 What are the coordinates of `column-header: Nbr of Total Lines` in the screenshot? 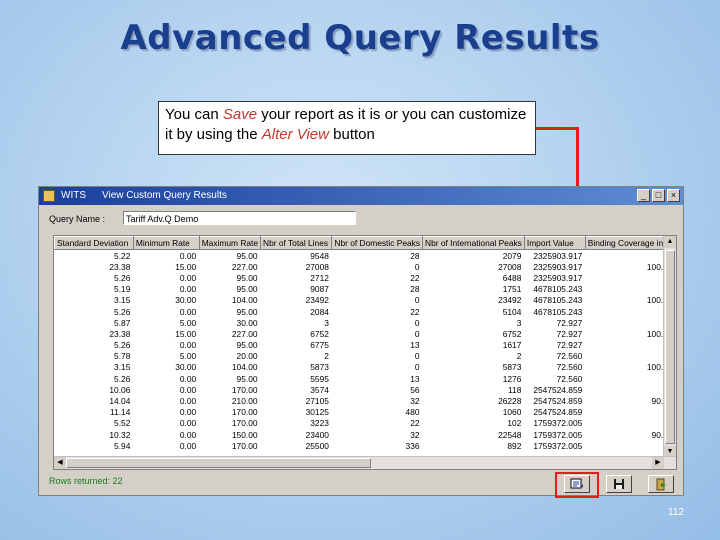 It's located at (296, 243).